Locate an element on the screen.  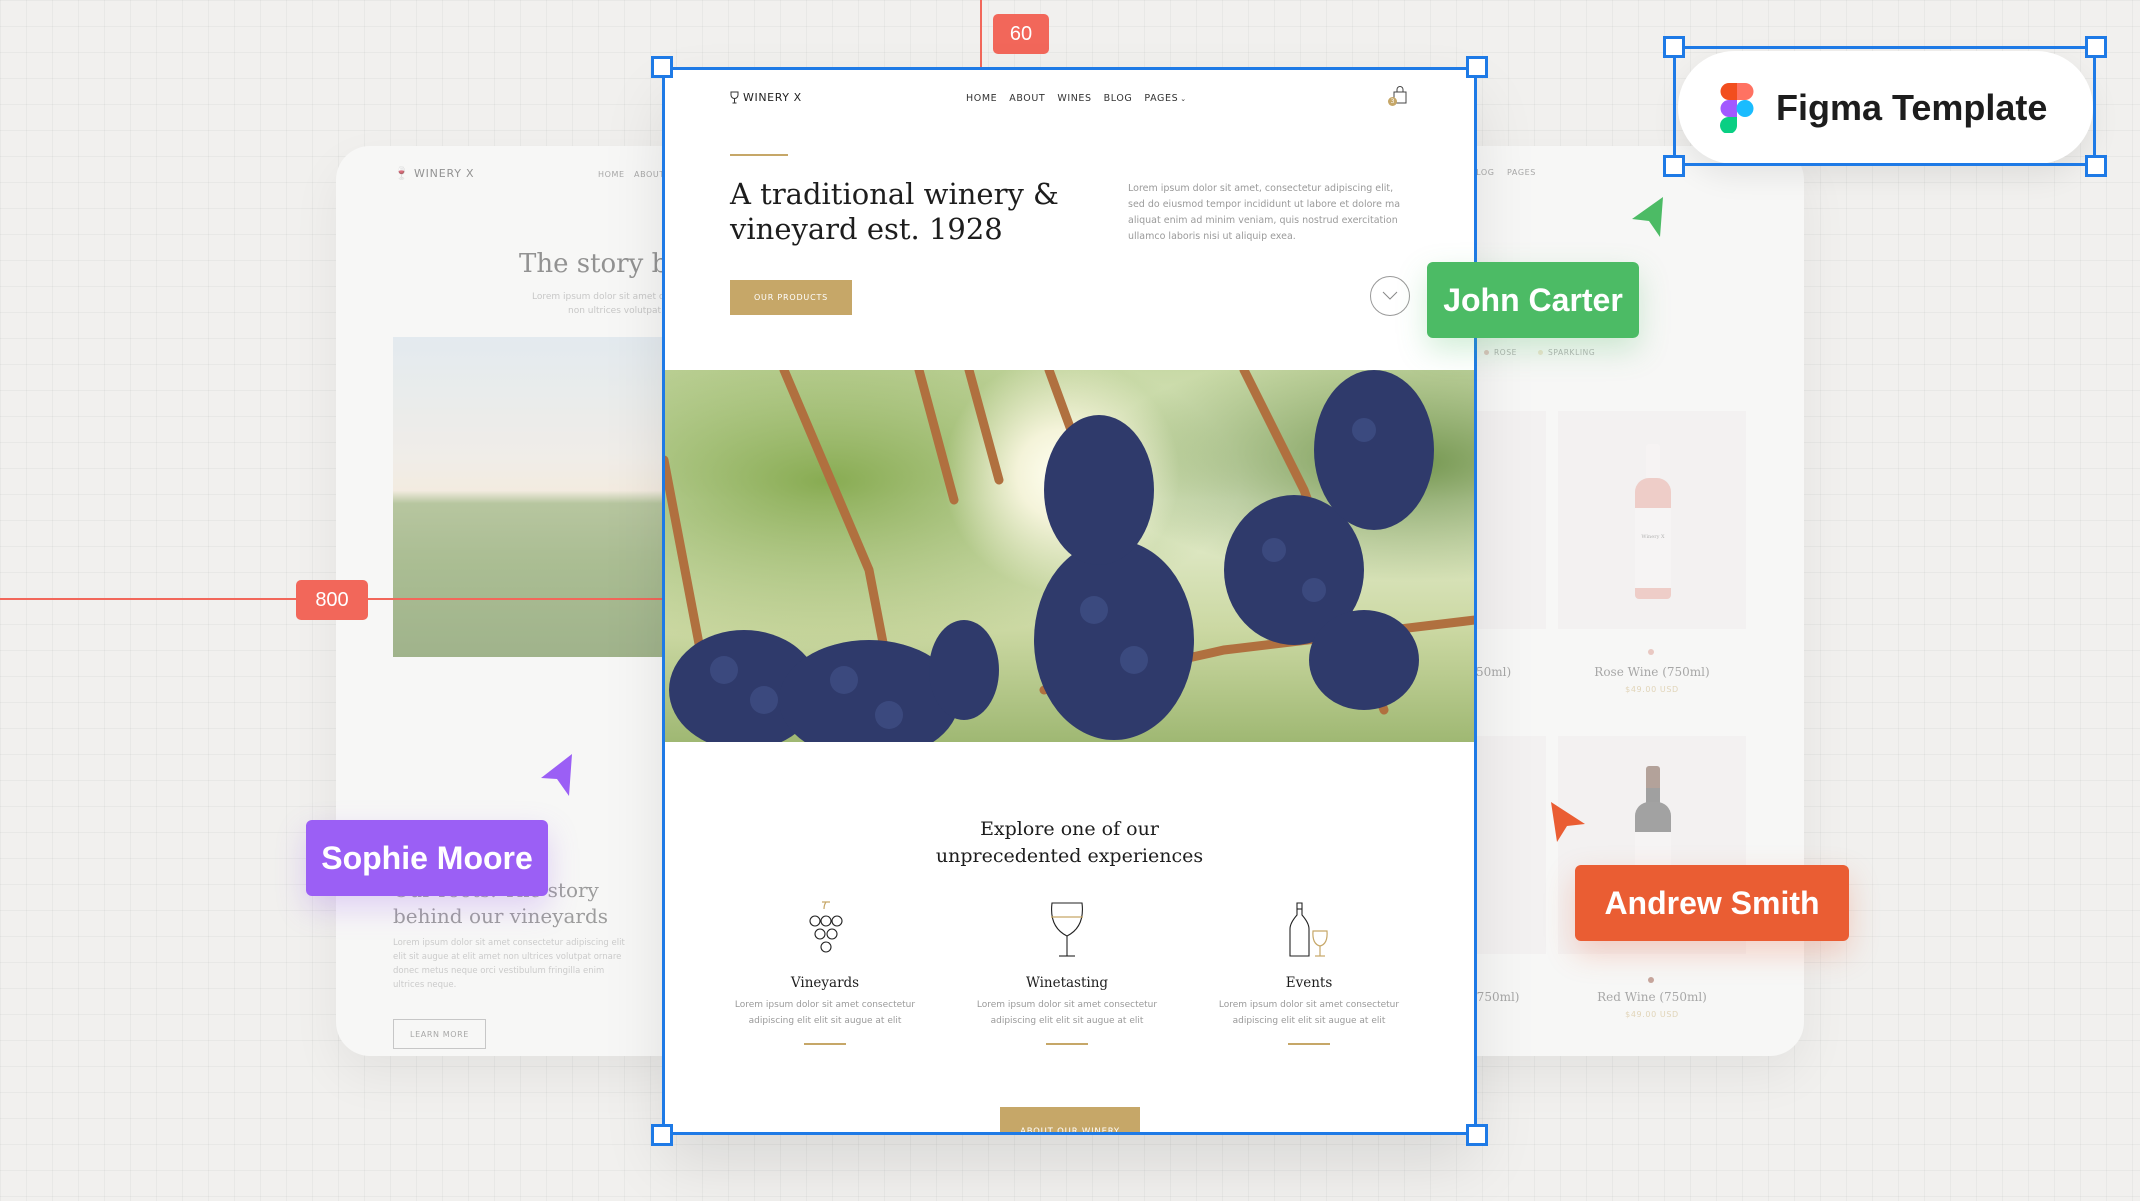
product-partial-name-1: 50ml) is located at coordinates (1494, 672).